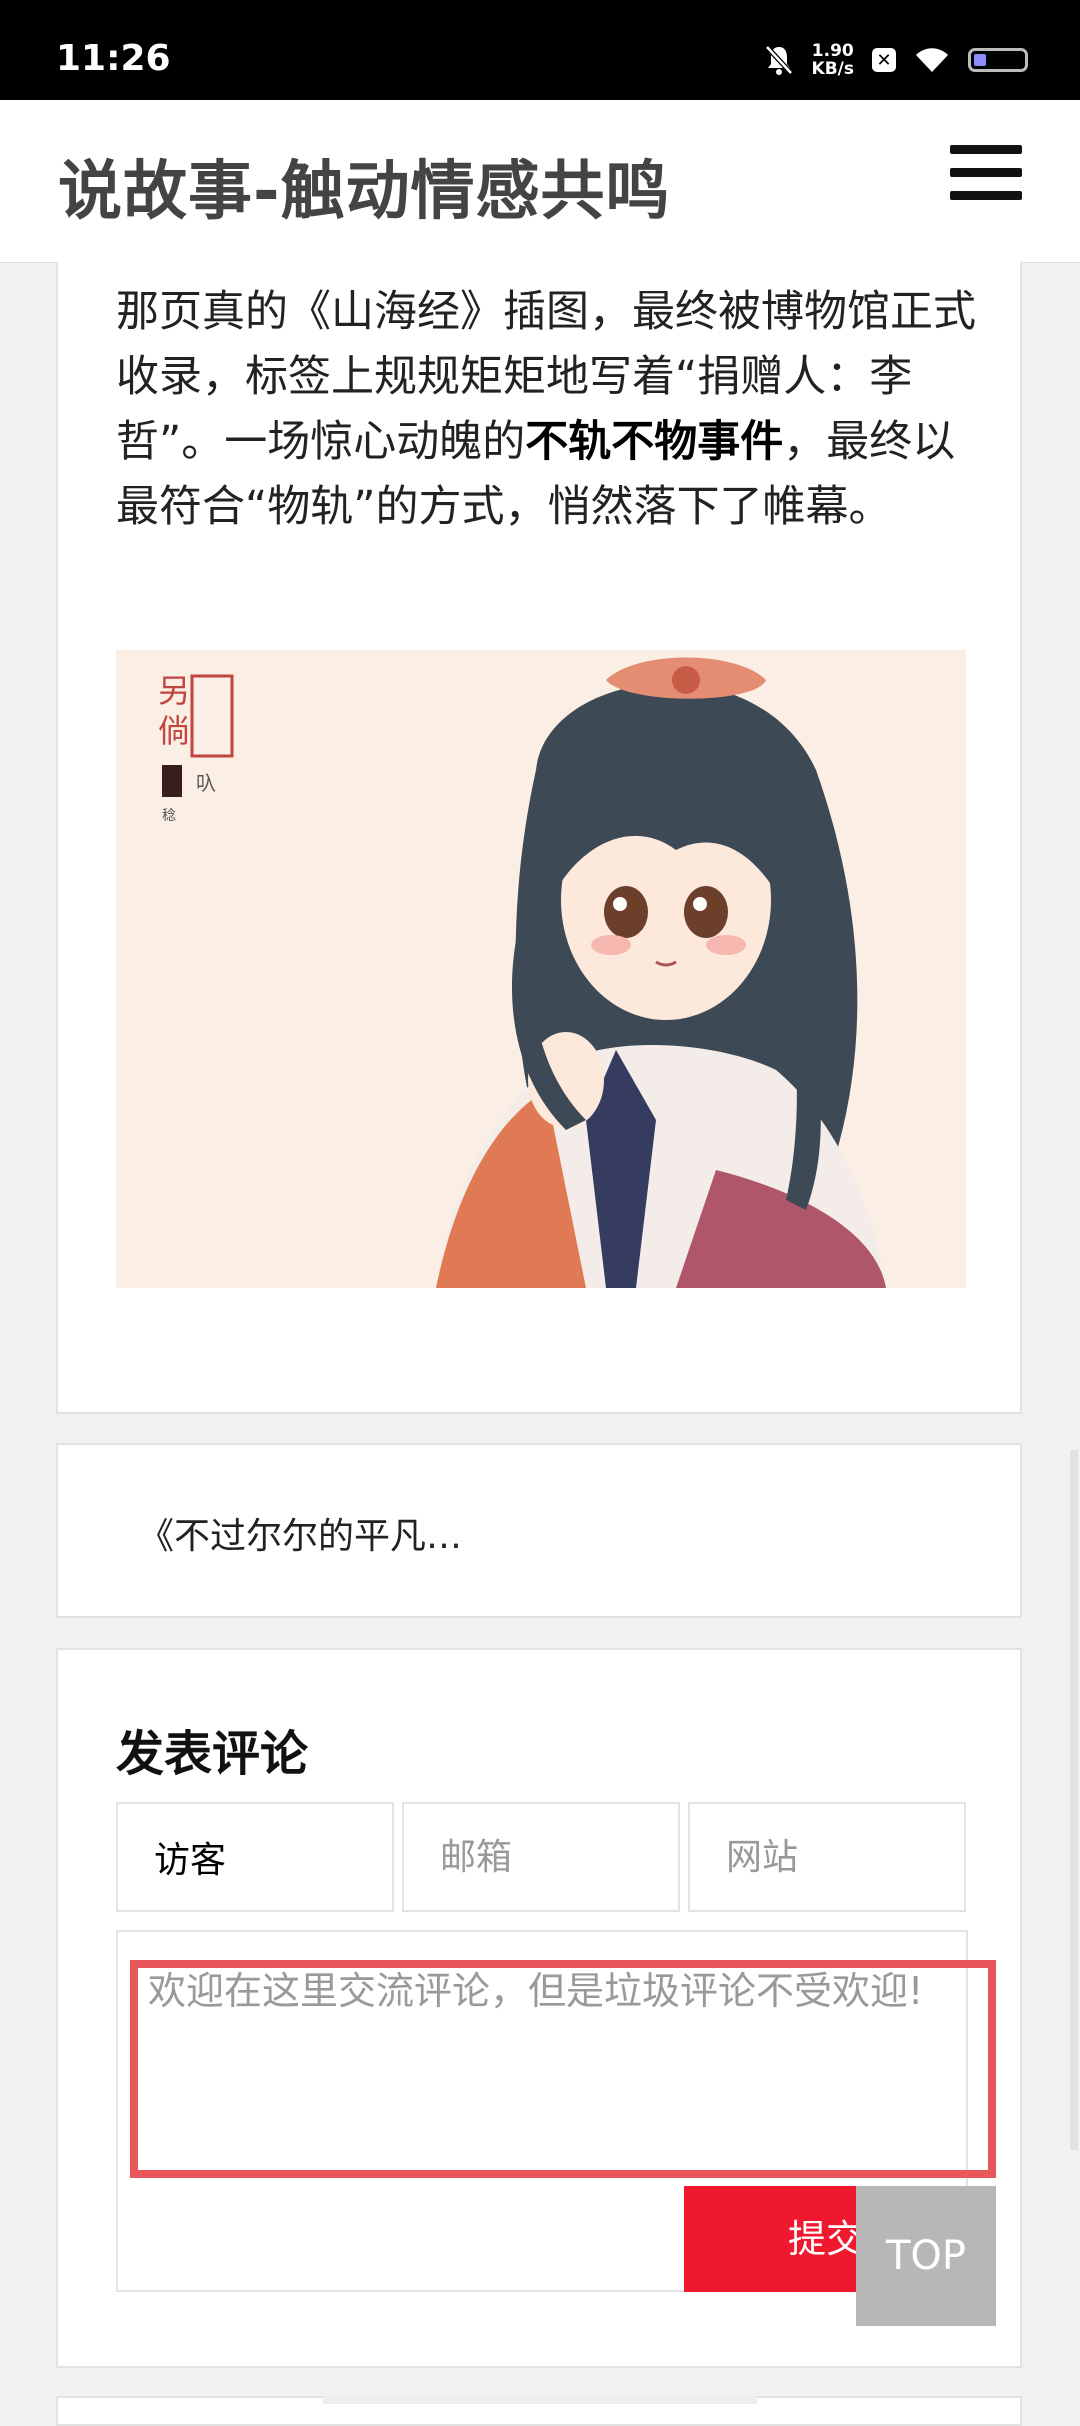 This screenshot has height=2426, width=1080. I want to click on email-field, so click(541, 1857).